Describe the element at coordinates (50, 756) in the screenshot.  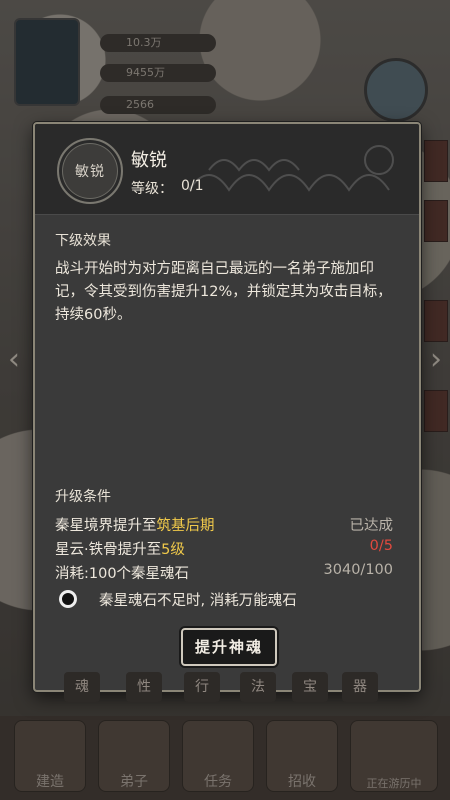
I see `nav-build: 建造` at that location.